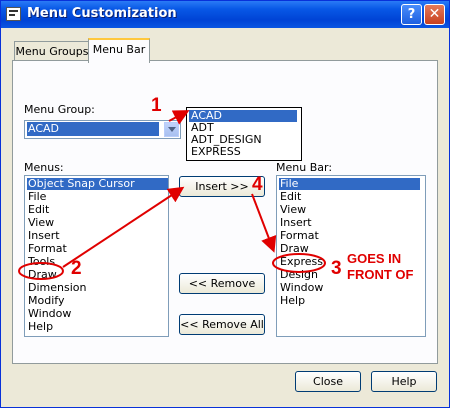 This screenshot has width=450, height=408. Describe the element at coordinates (264, 223) in the screenshot. I see `arrow-insert-to-express` at that location.